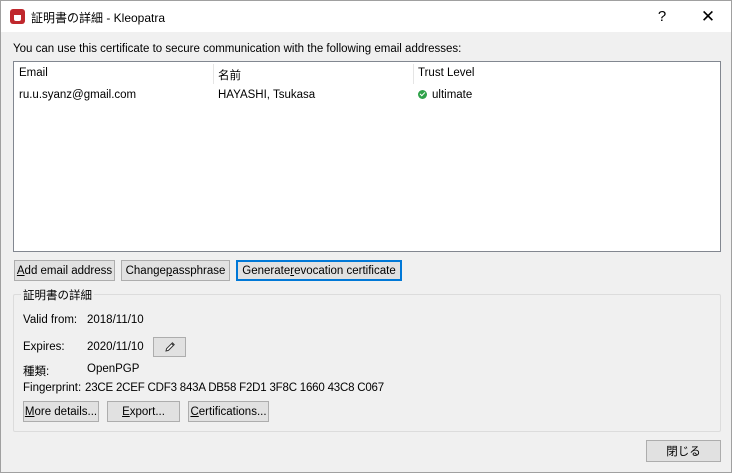 This screenshot has height=473, width=732. What do you see at coordinates (446, 73) in the screenshot?
I see `column-header-trust-level: Trust Level` at bounding box center [446, 73].